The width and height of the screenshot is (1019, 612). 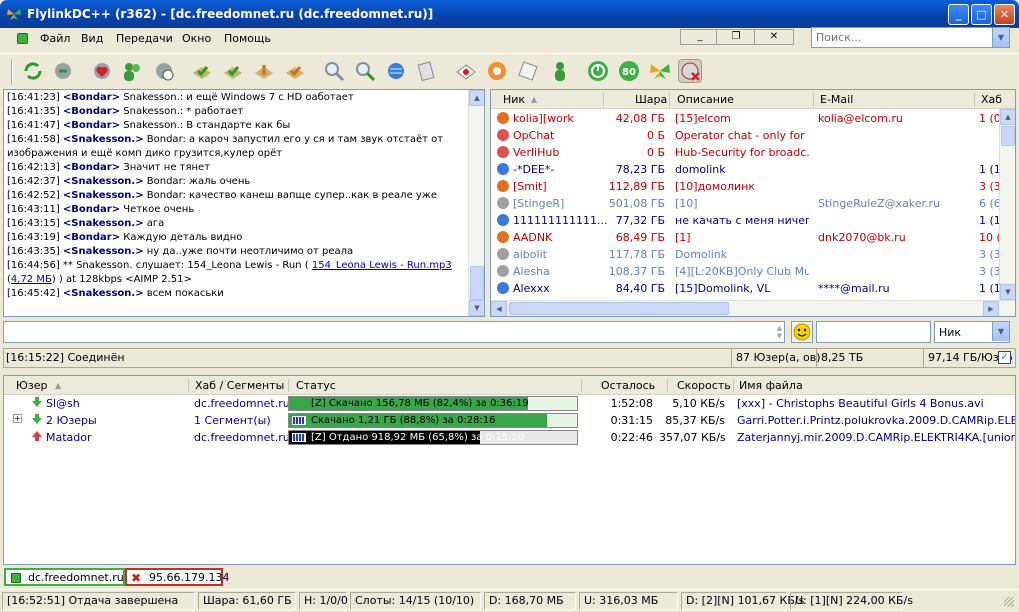 What do you see at coordinates (31, 385) in the screenshot?
I see `col-user: Юзер` at bounding box center [31, 385].